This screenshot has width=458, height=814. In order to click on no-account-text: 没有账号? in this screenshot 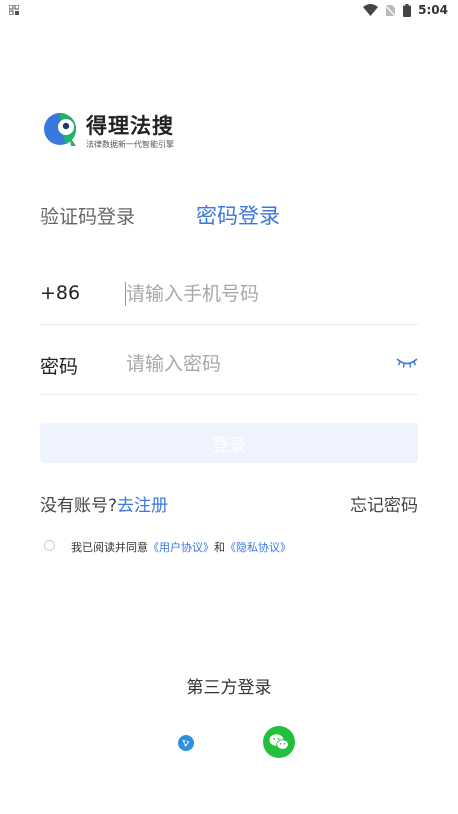, I will do `click(79, 506)`.